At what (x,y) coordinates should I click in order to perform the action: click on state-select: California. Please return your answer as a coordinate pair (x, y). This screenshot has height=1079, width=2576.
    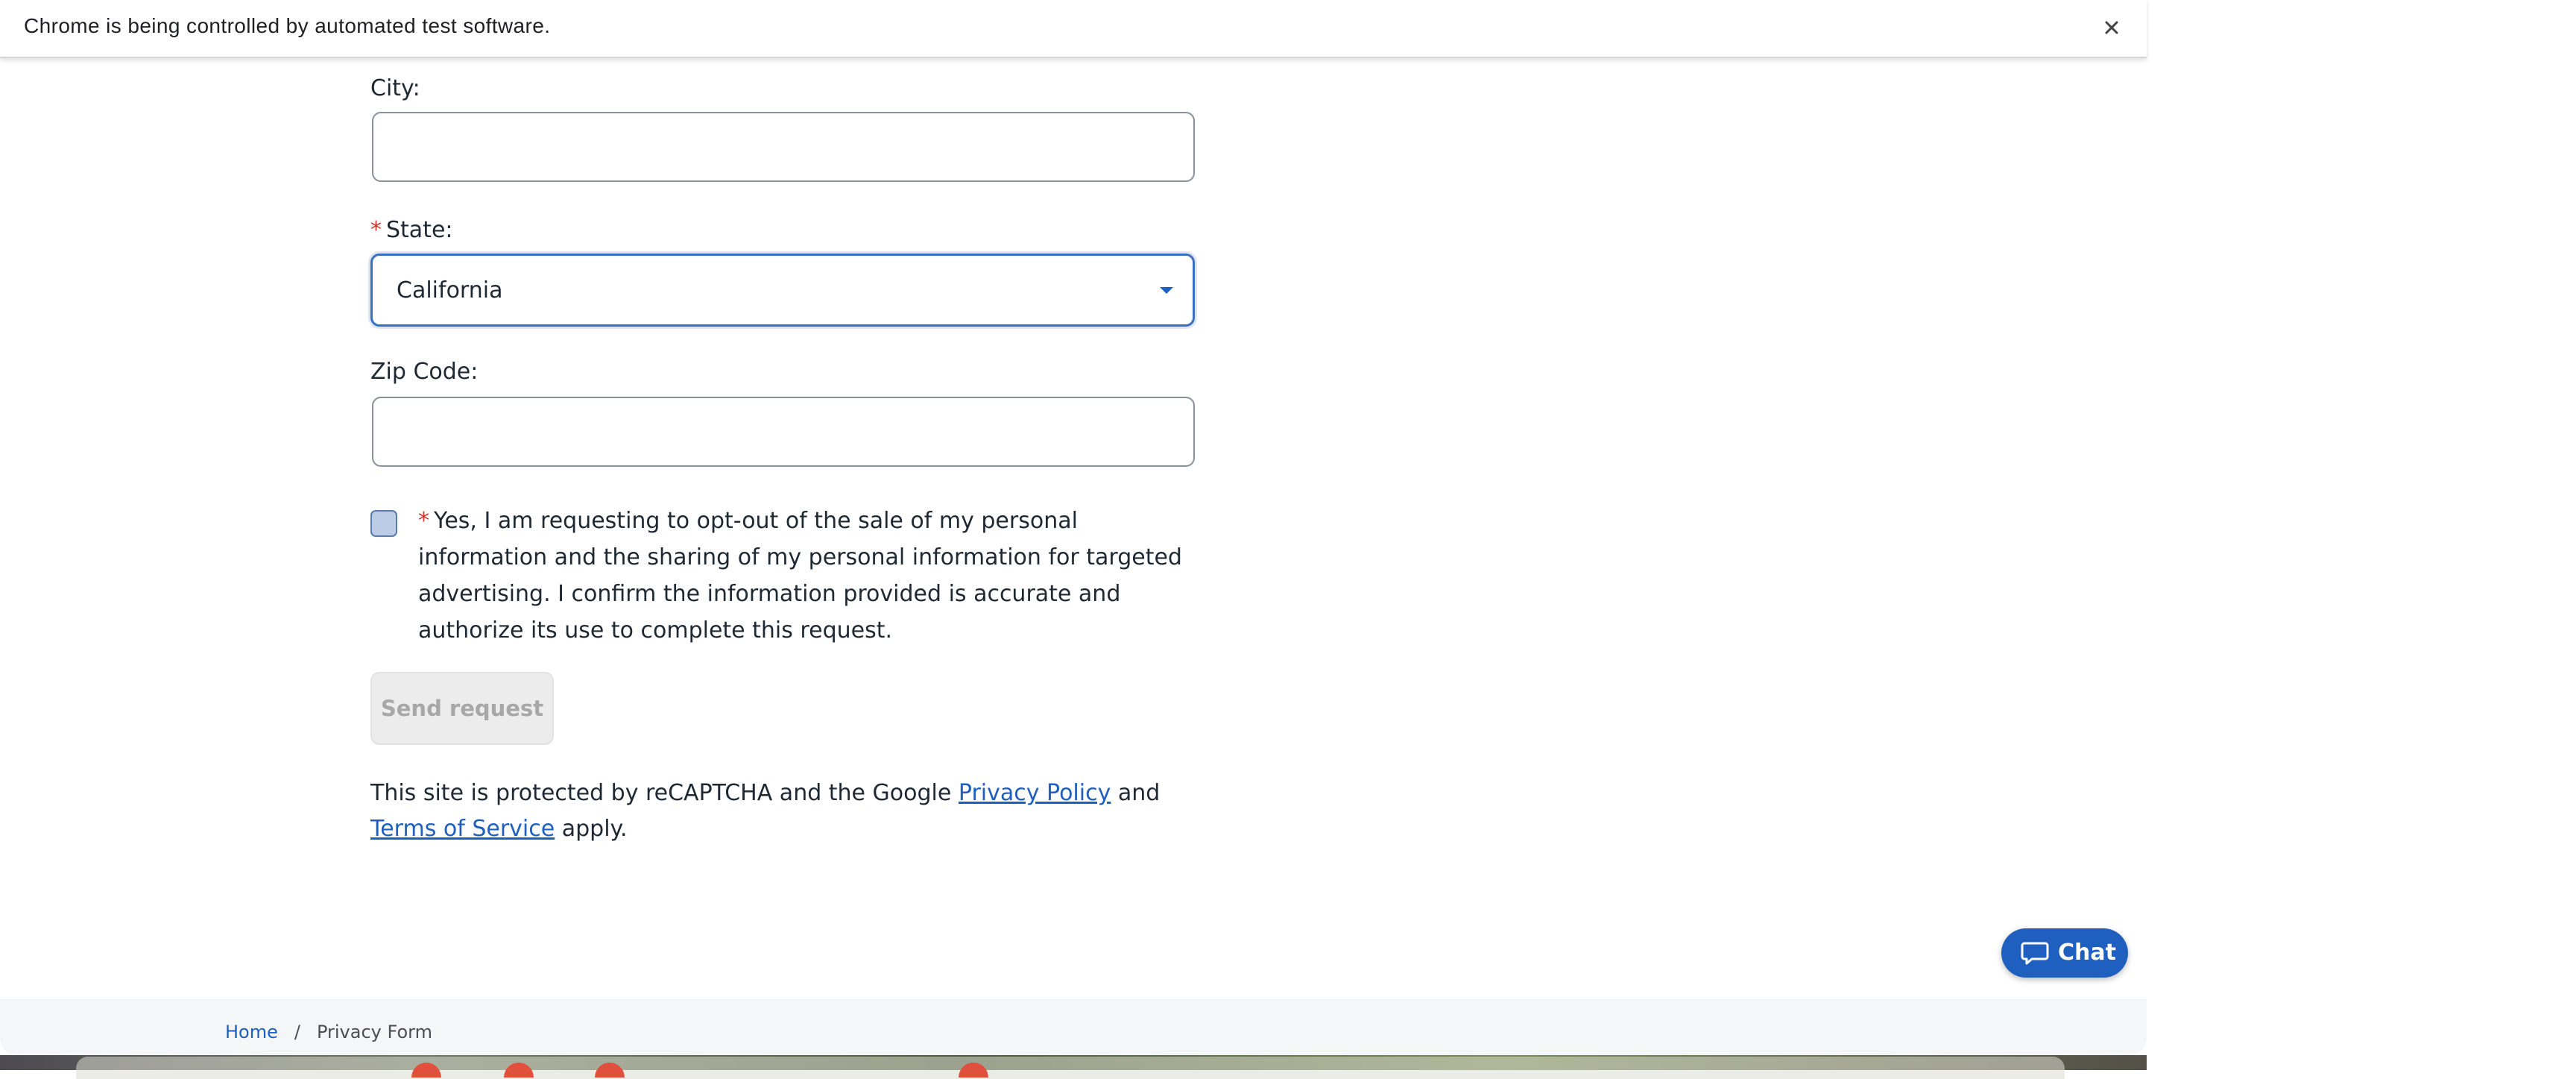
    Looking at the image, I should click on (782, 290).